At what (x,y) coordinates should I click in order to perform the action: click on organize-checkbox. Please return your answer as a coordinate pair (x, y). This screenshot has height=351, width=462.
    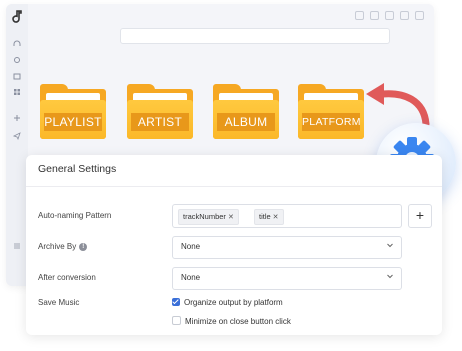
    Looking at the image, I should click on (176, 301).